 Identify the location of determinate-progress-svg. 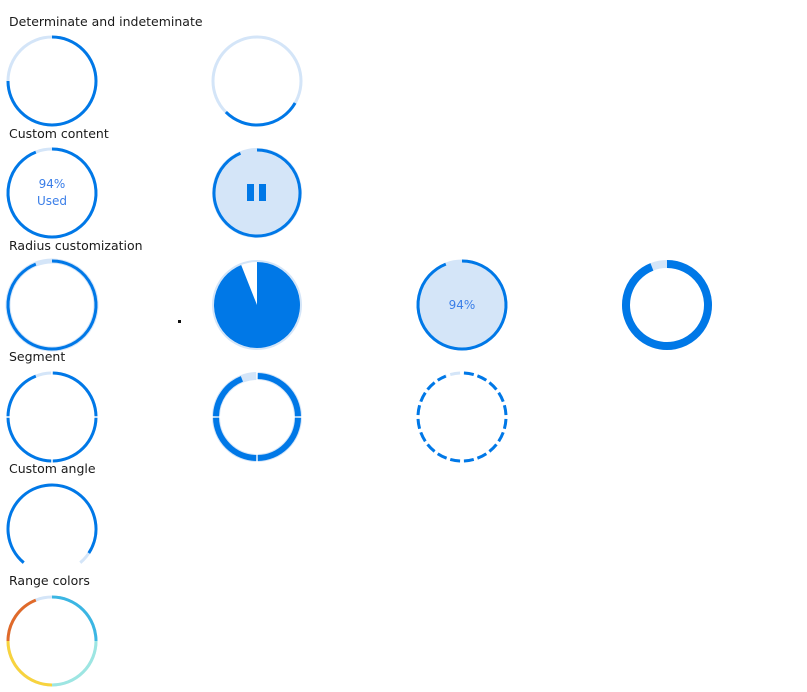
(52, 81).